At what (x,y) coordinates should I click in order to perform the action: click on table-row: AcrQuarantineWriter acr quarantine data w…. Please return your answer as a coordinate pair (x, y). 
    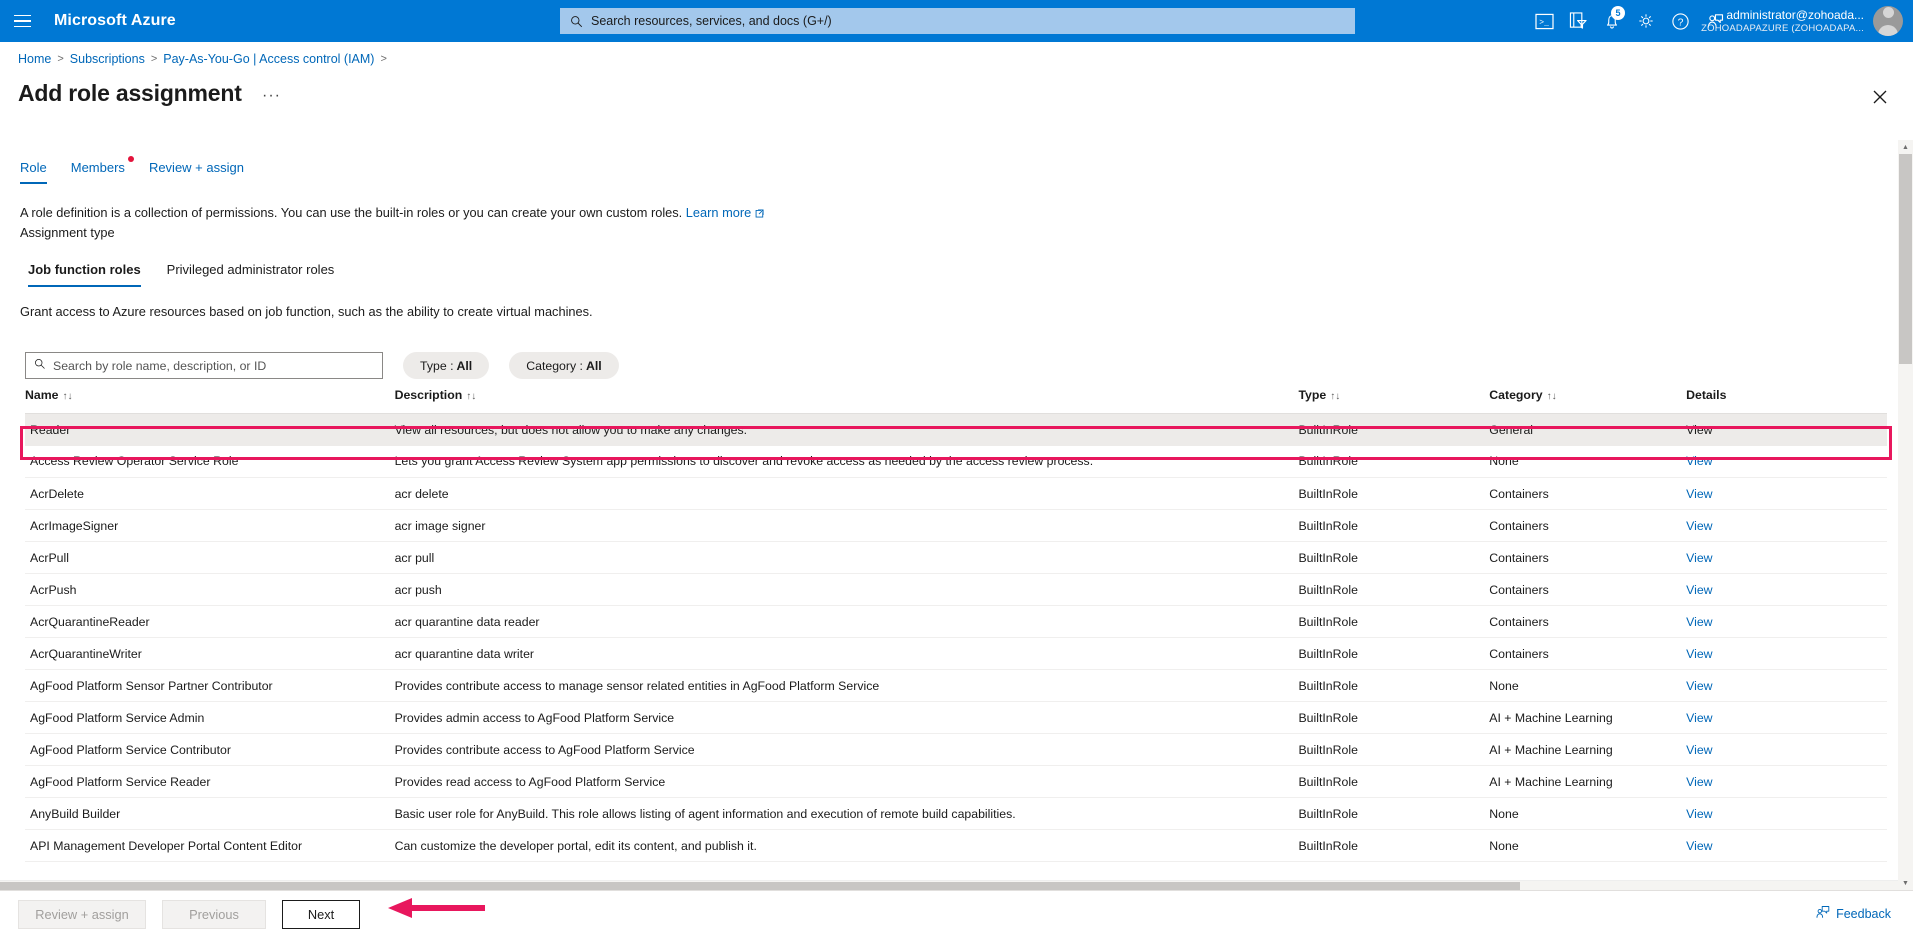
    Looking at the image, I should click on (956, 653).